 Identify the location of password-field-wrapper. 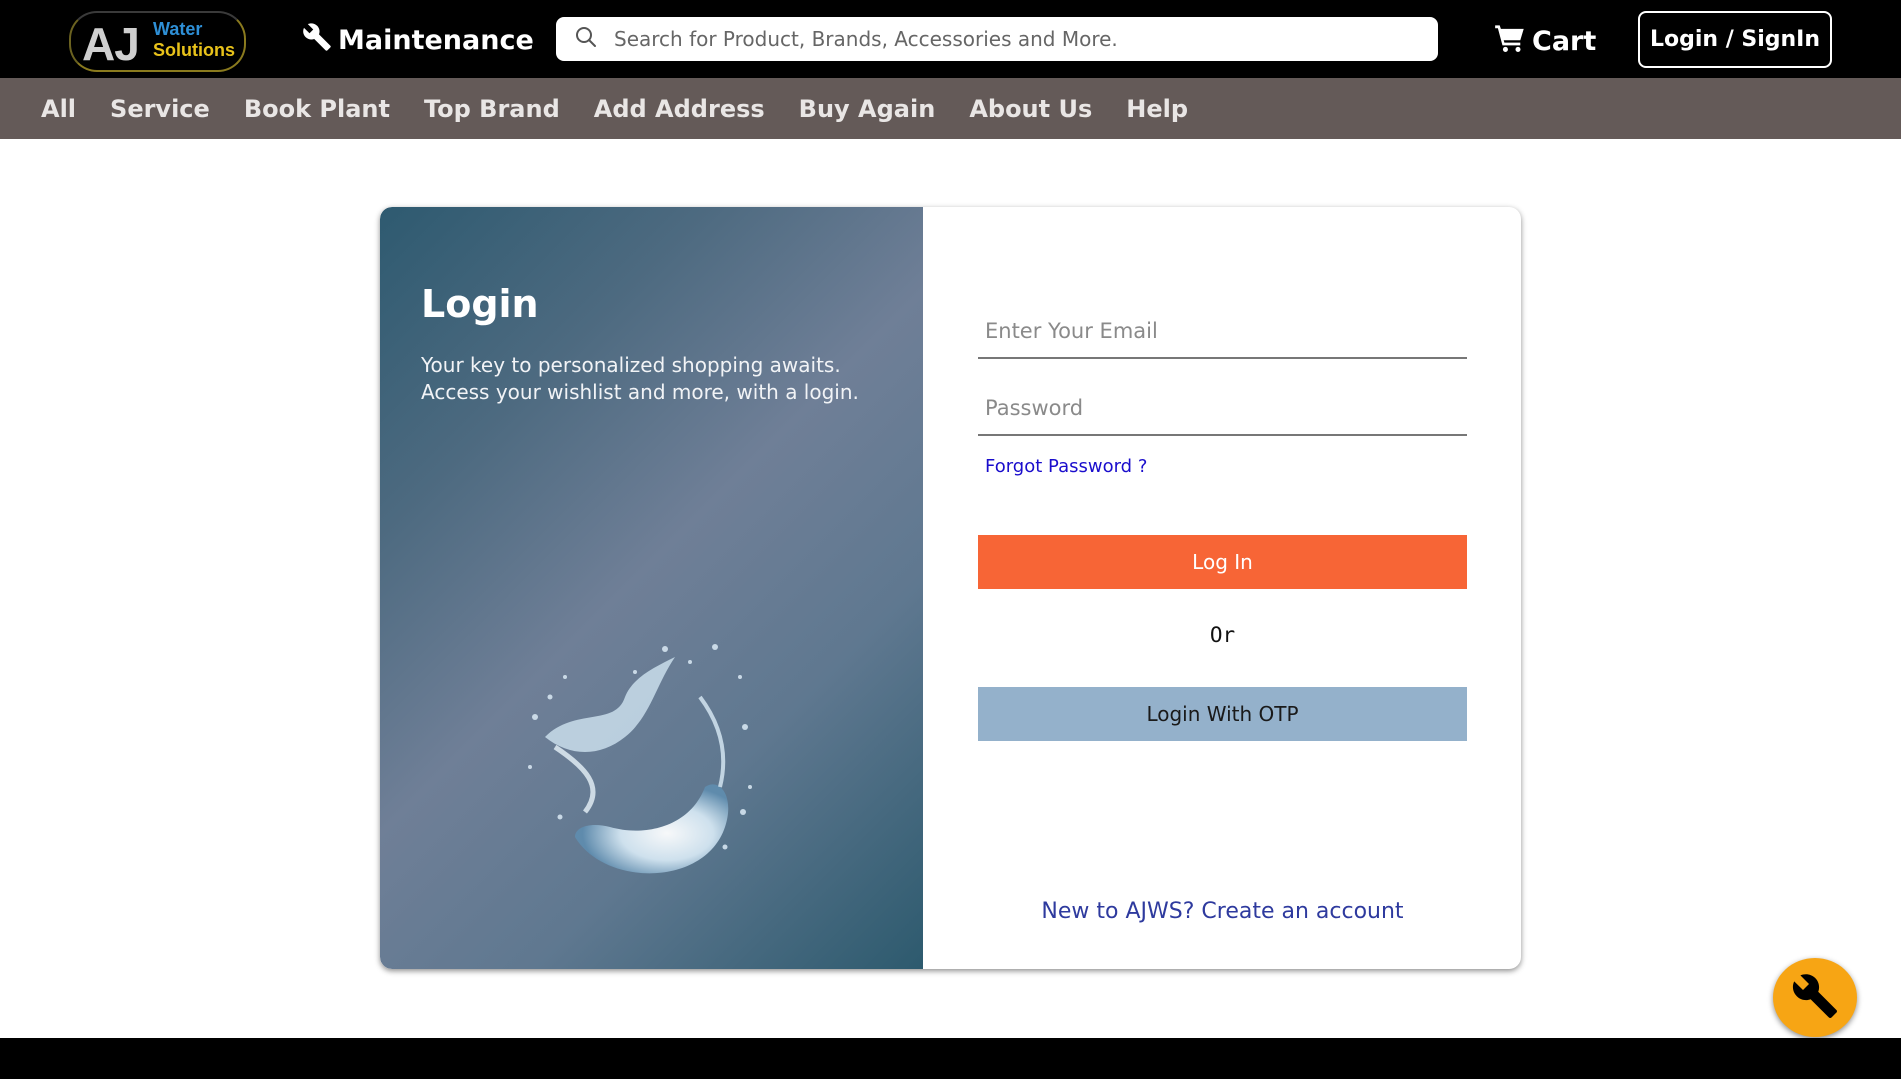
(1222, 410).